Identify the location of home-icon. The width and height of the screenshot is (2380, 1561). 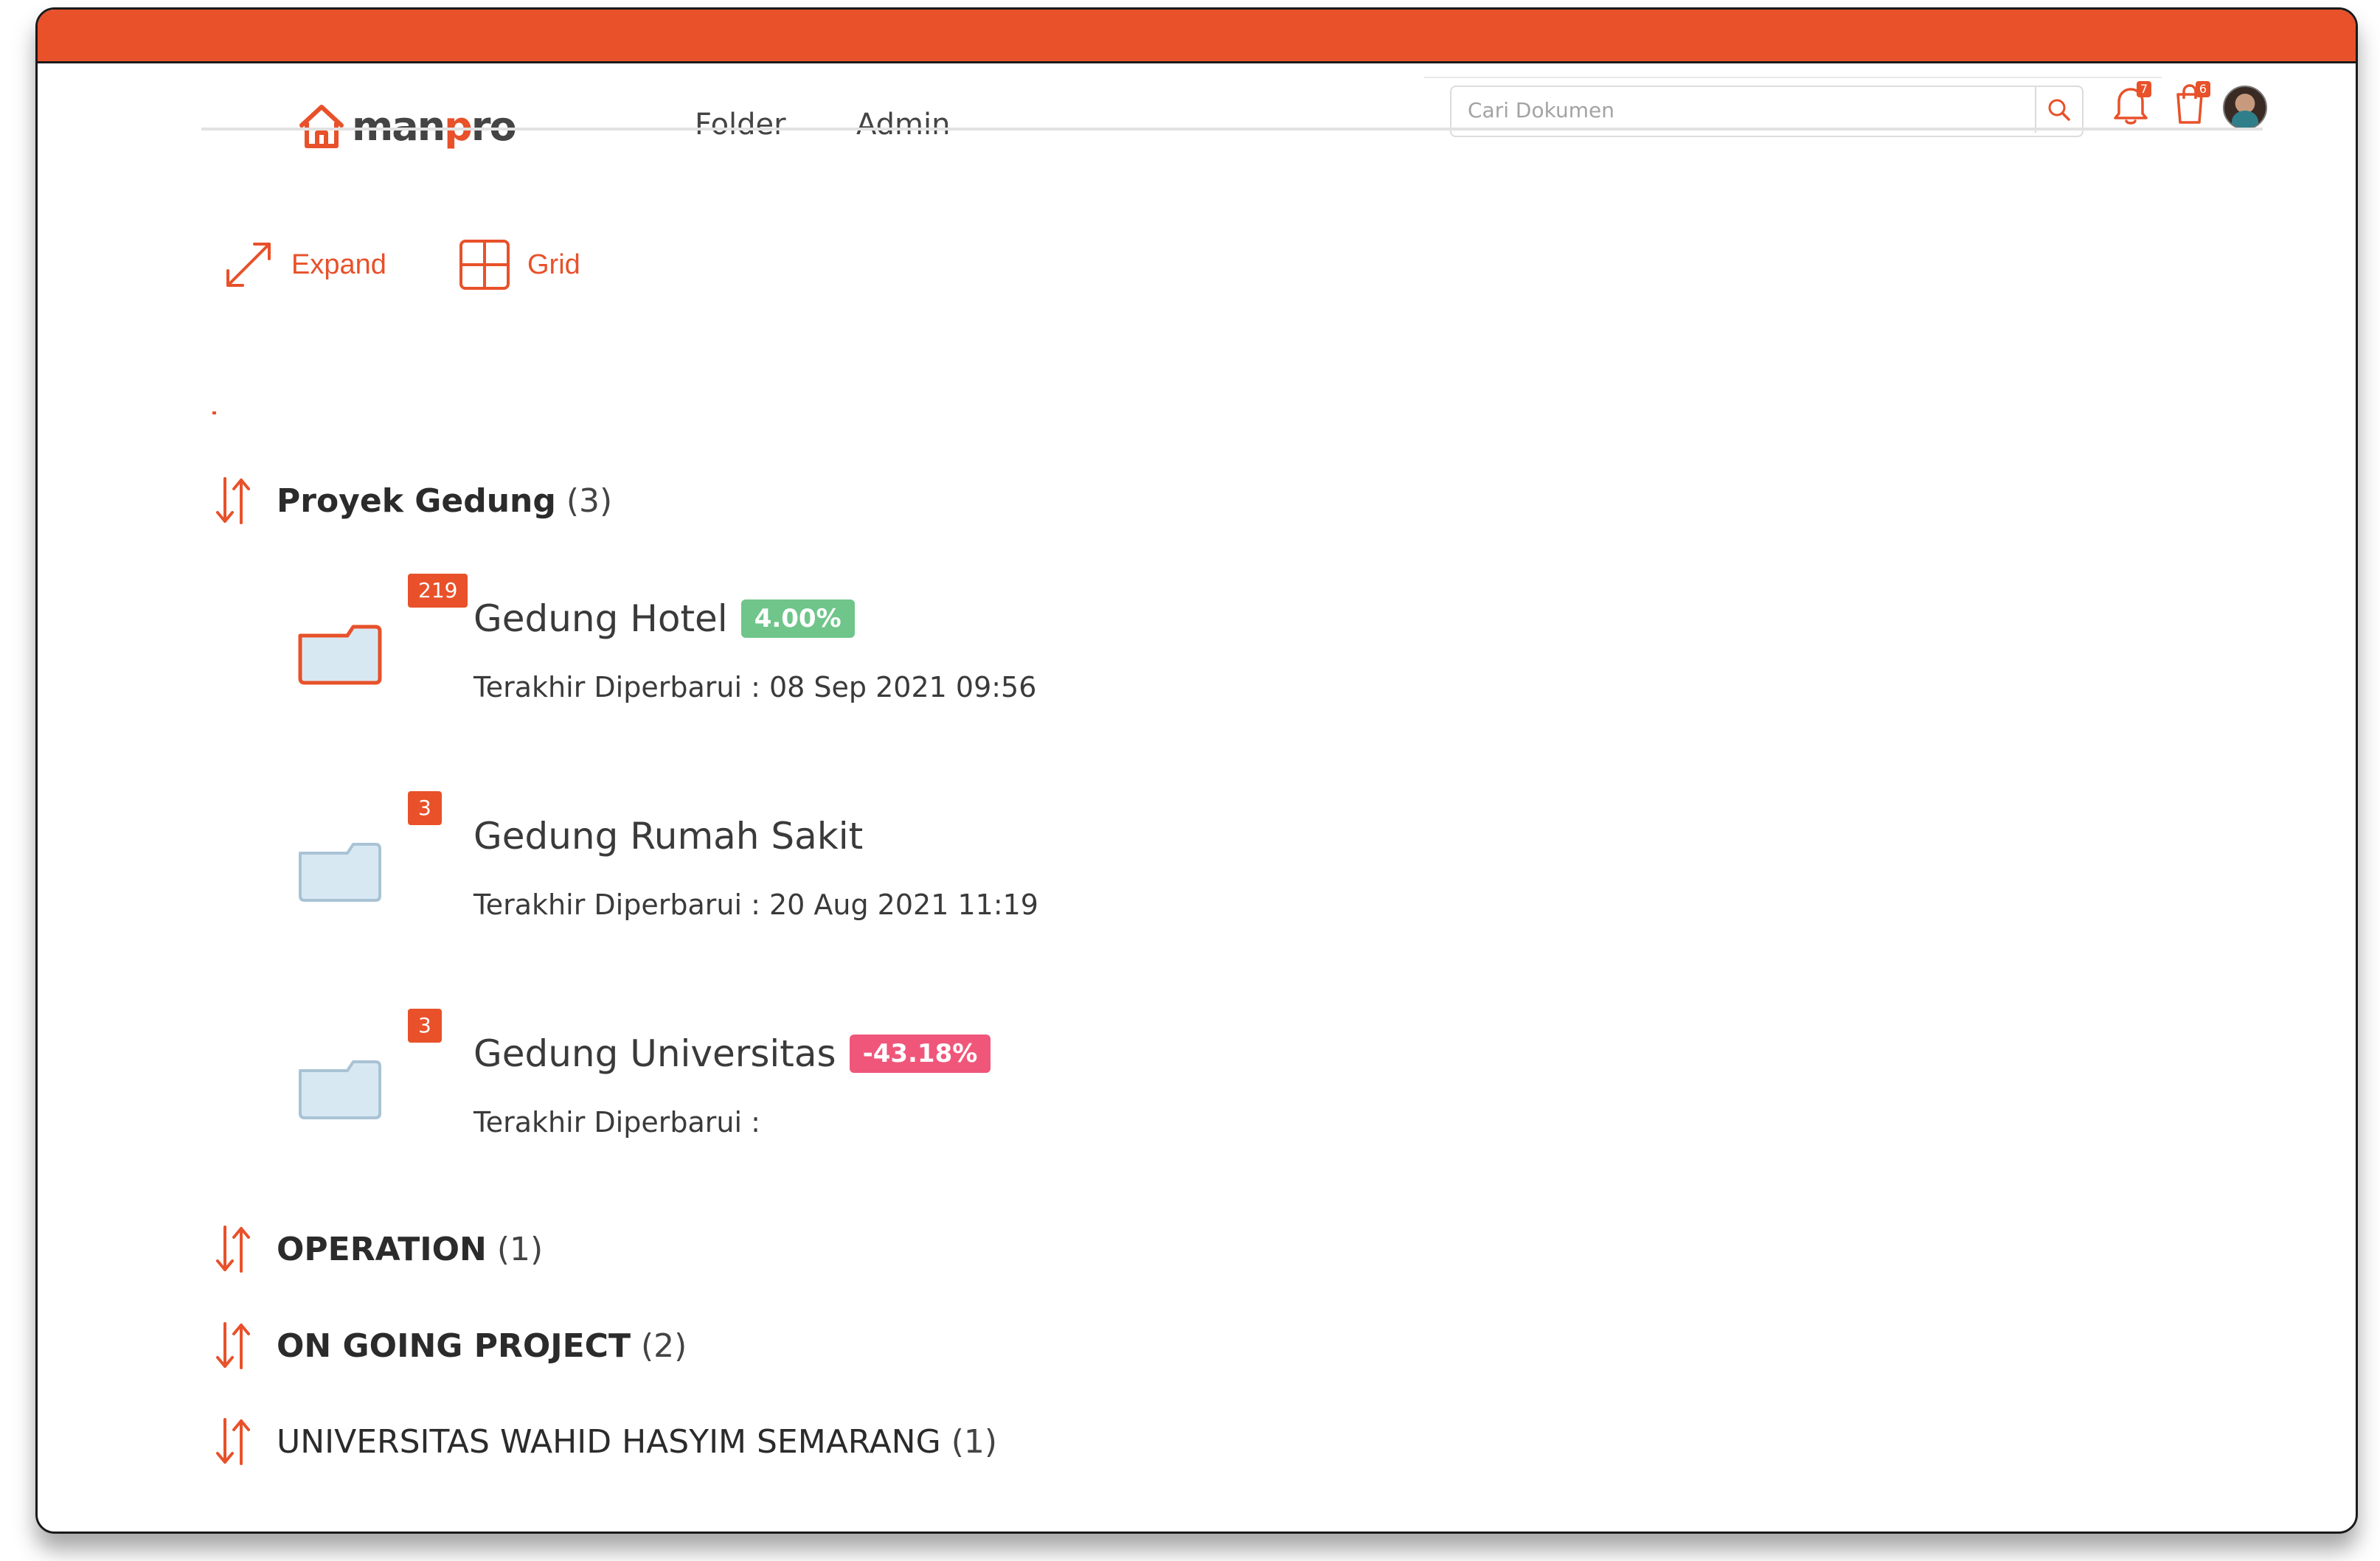
(321, 126).